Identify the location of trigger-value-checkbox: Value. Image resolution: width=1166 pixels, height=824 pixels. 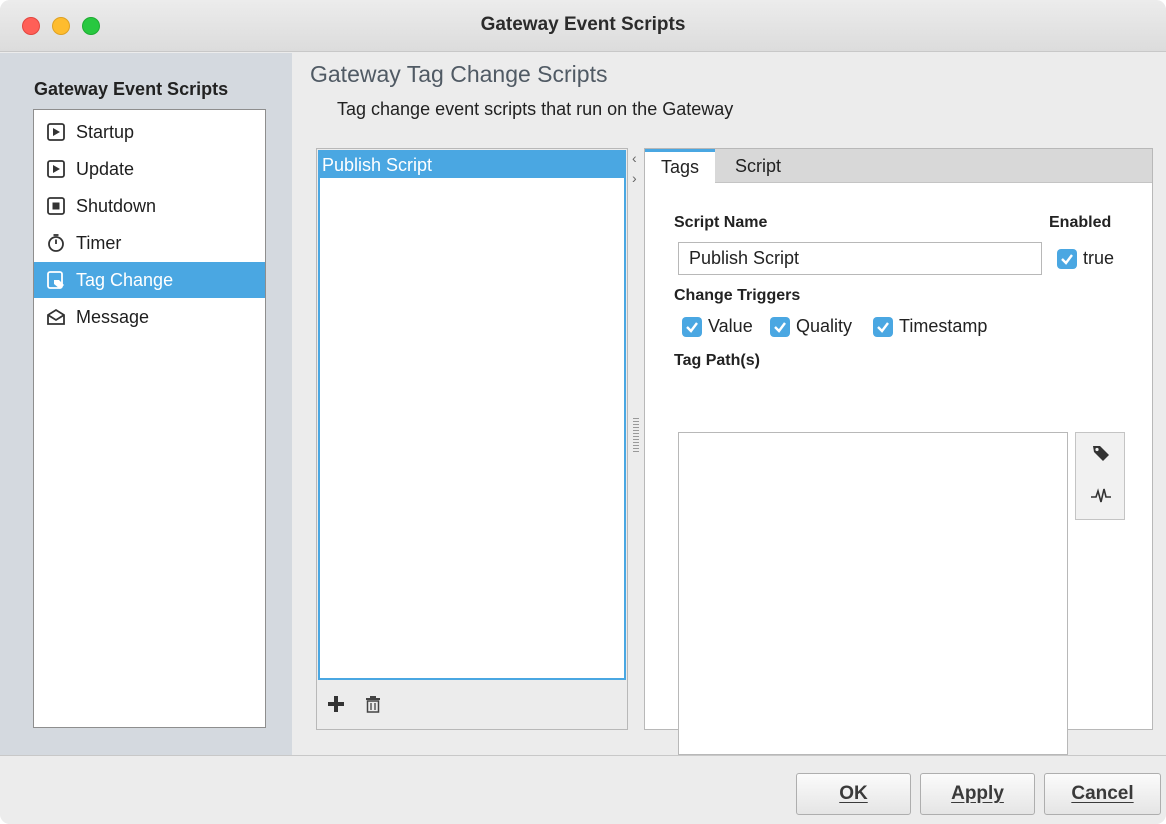
(717, 326).